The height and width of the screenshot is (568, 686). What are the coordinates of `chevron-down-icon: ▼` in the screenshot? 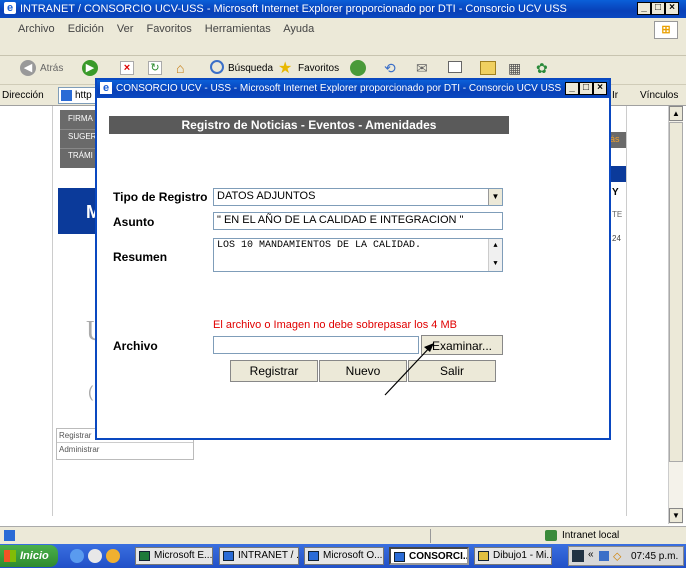 It's located at (495, 197).